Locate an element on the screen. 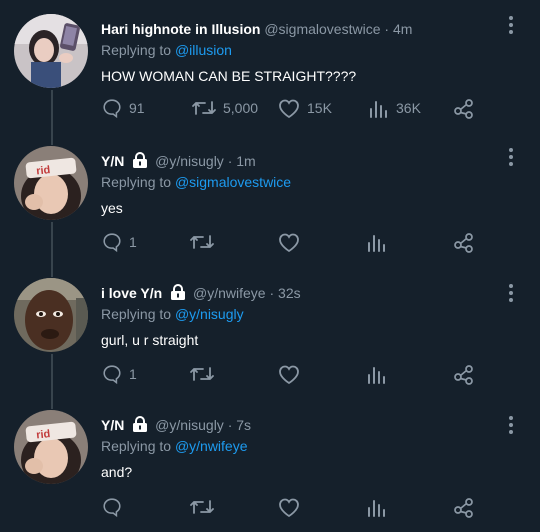 The image size is (540, 532). timestamp: 4m is located at coordinates (402, 29).